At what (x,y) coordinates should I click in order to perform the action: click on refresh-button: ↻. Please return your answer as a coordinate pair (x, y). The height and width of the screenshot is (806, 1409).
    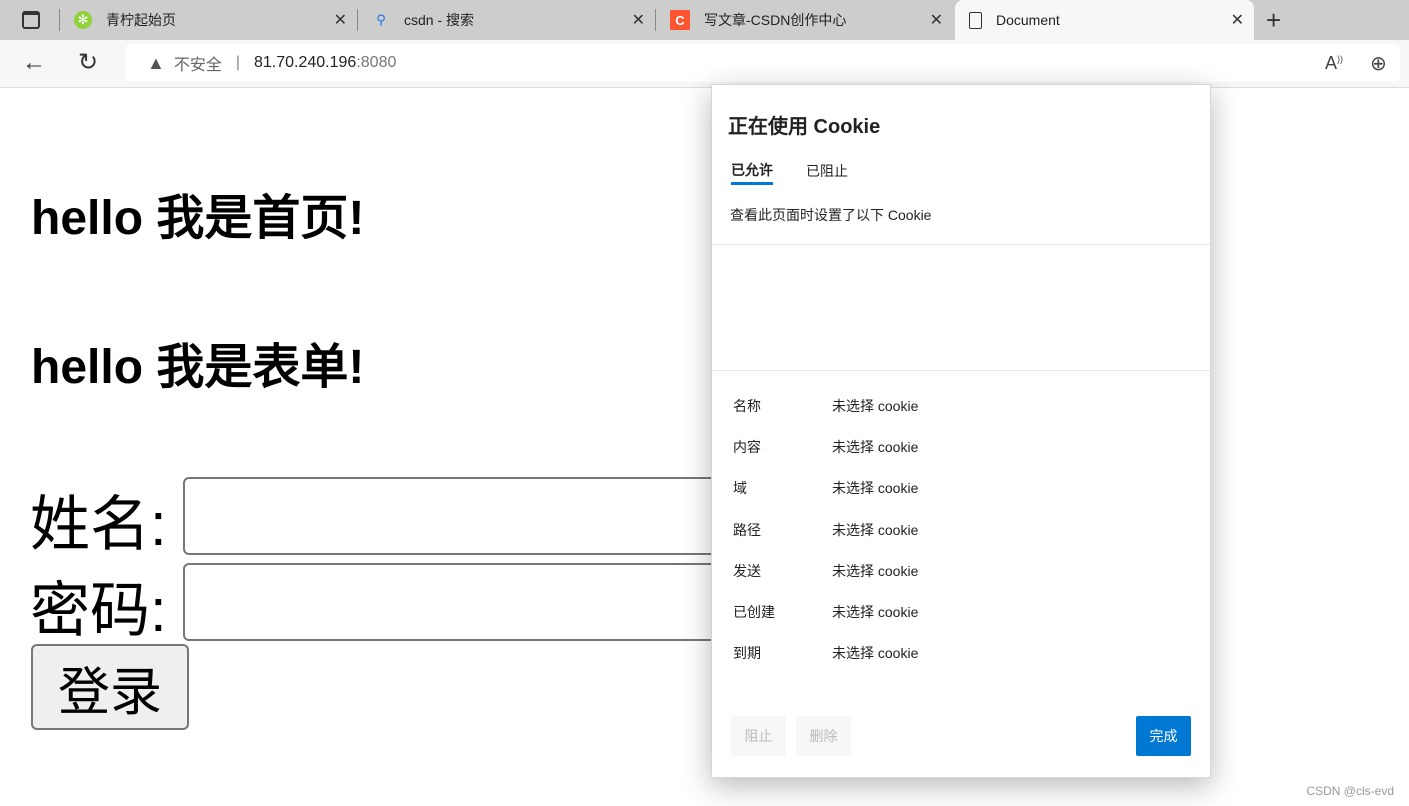
    Looking at the image, I should click on (88, 62).